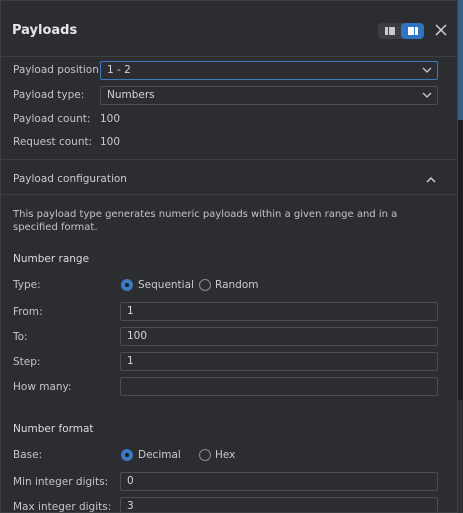  What do you see at coordinates (27, 362) in the screenshot?
I see `step-label: Step:` at bounding box center [27, 362].